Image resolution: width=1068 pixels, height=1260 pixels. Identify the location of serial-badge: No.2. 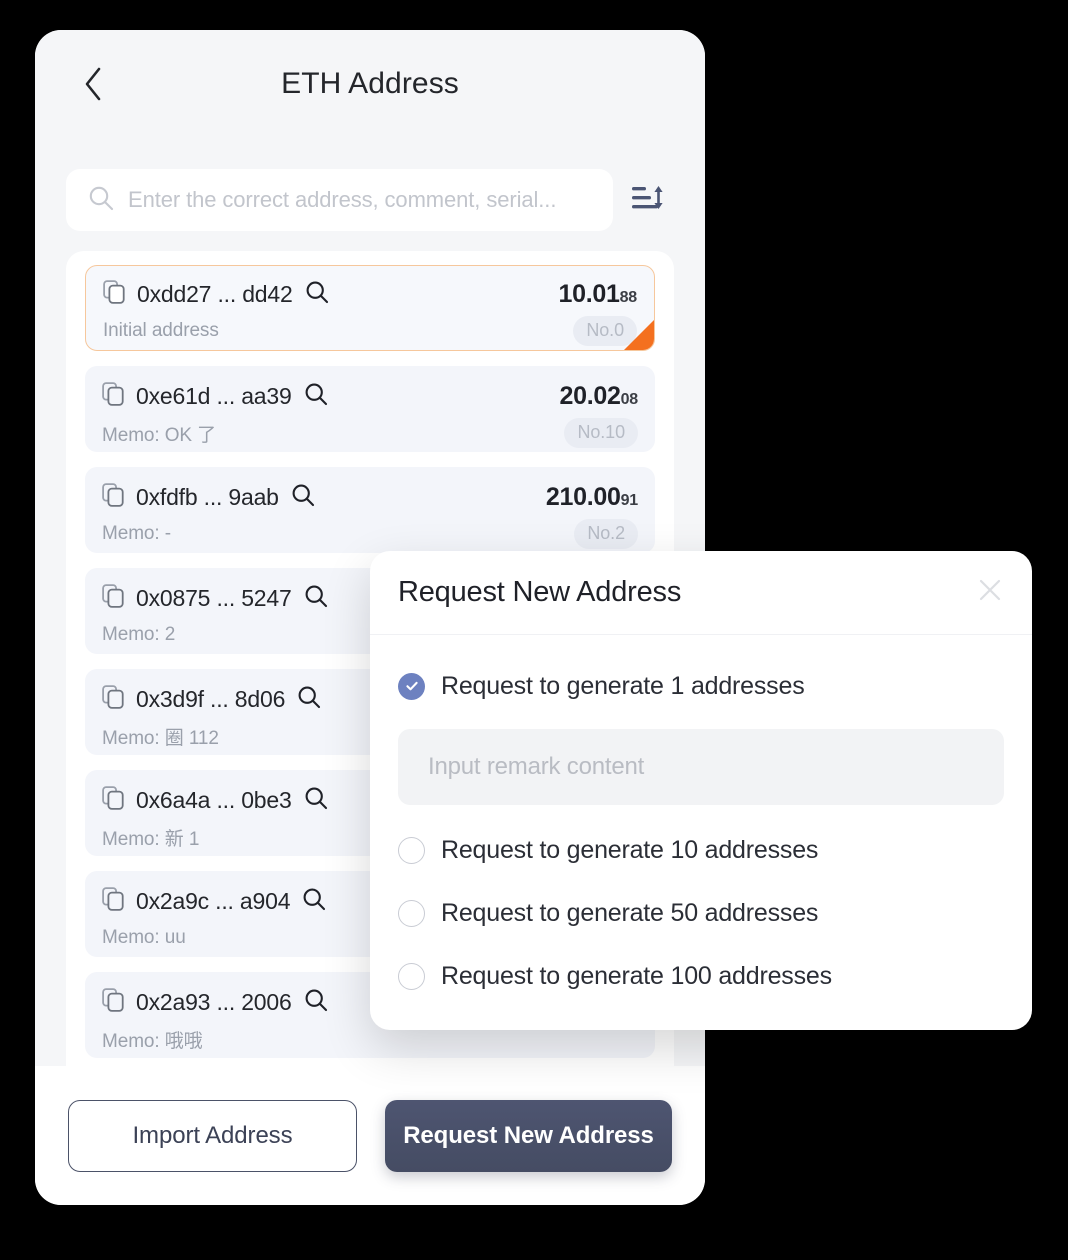
(606, 534).